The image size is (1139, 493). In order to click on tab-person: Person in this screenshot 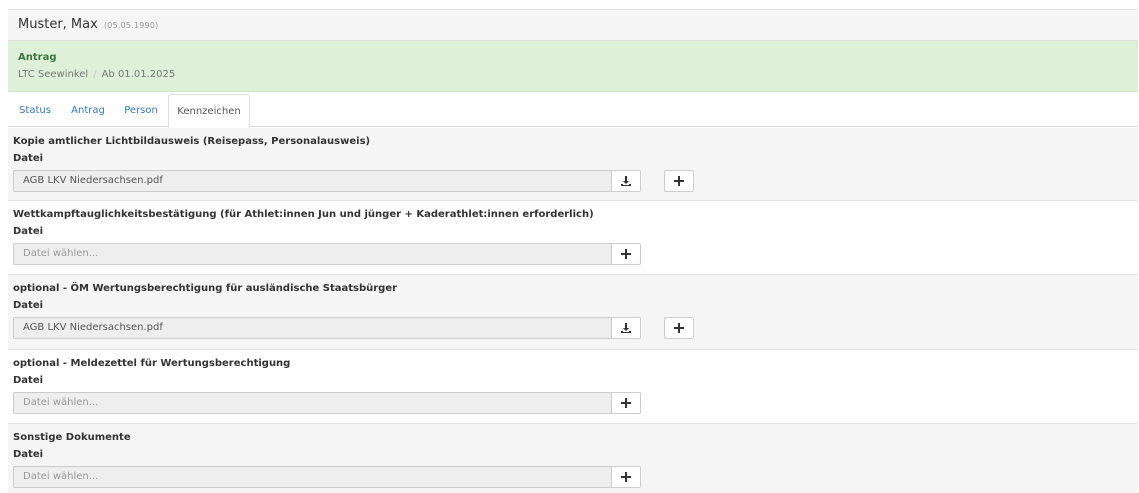, I will do `click(141, 110)`.